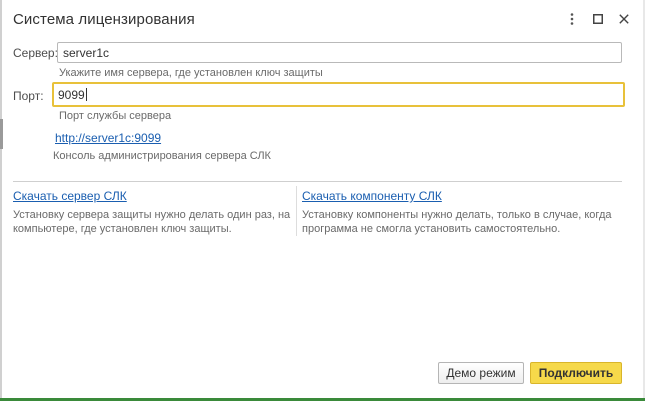 Image resolution: width=645 pixels, height=401 pixels. I want to click on maximize-button, so click(598, 19).